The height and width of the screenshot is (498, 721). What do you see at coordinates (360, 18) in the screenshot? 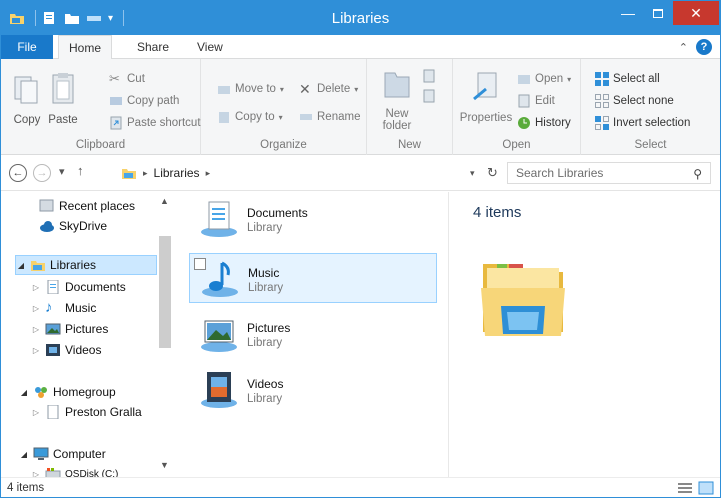
I see `title-bar: ▾ Libraries — ✕` at bounding box center [360, 18].